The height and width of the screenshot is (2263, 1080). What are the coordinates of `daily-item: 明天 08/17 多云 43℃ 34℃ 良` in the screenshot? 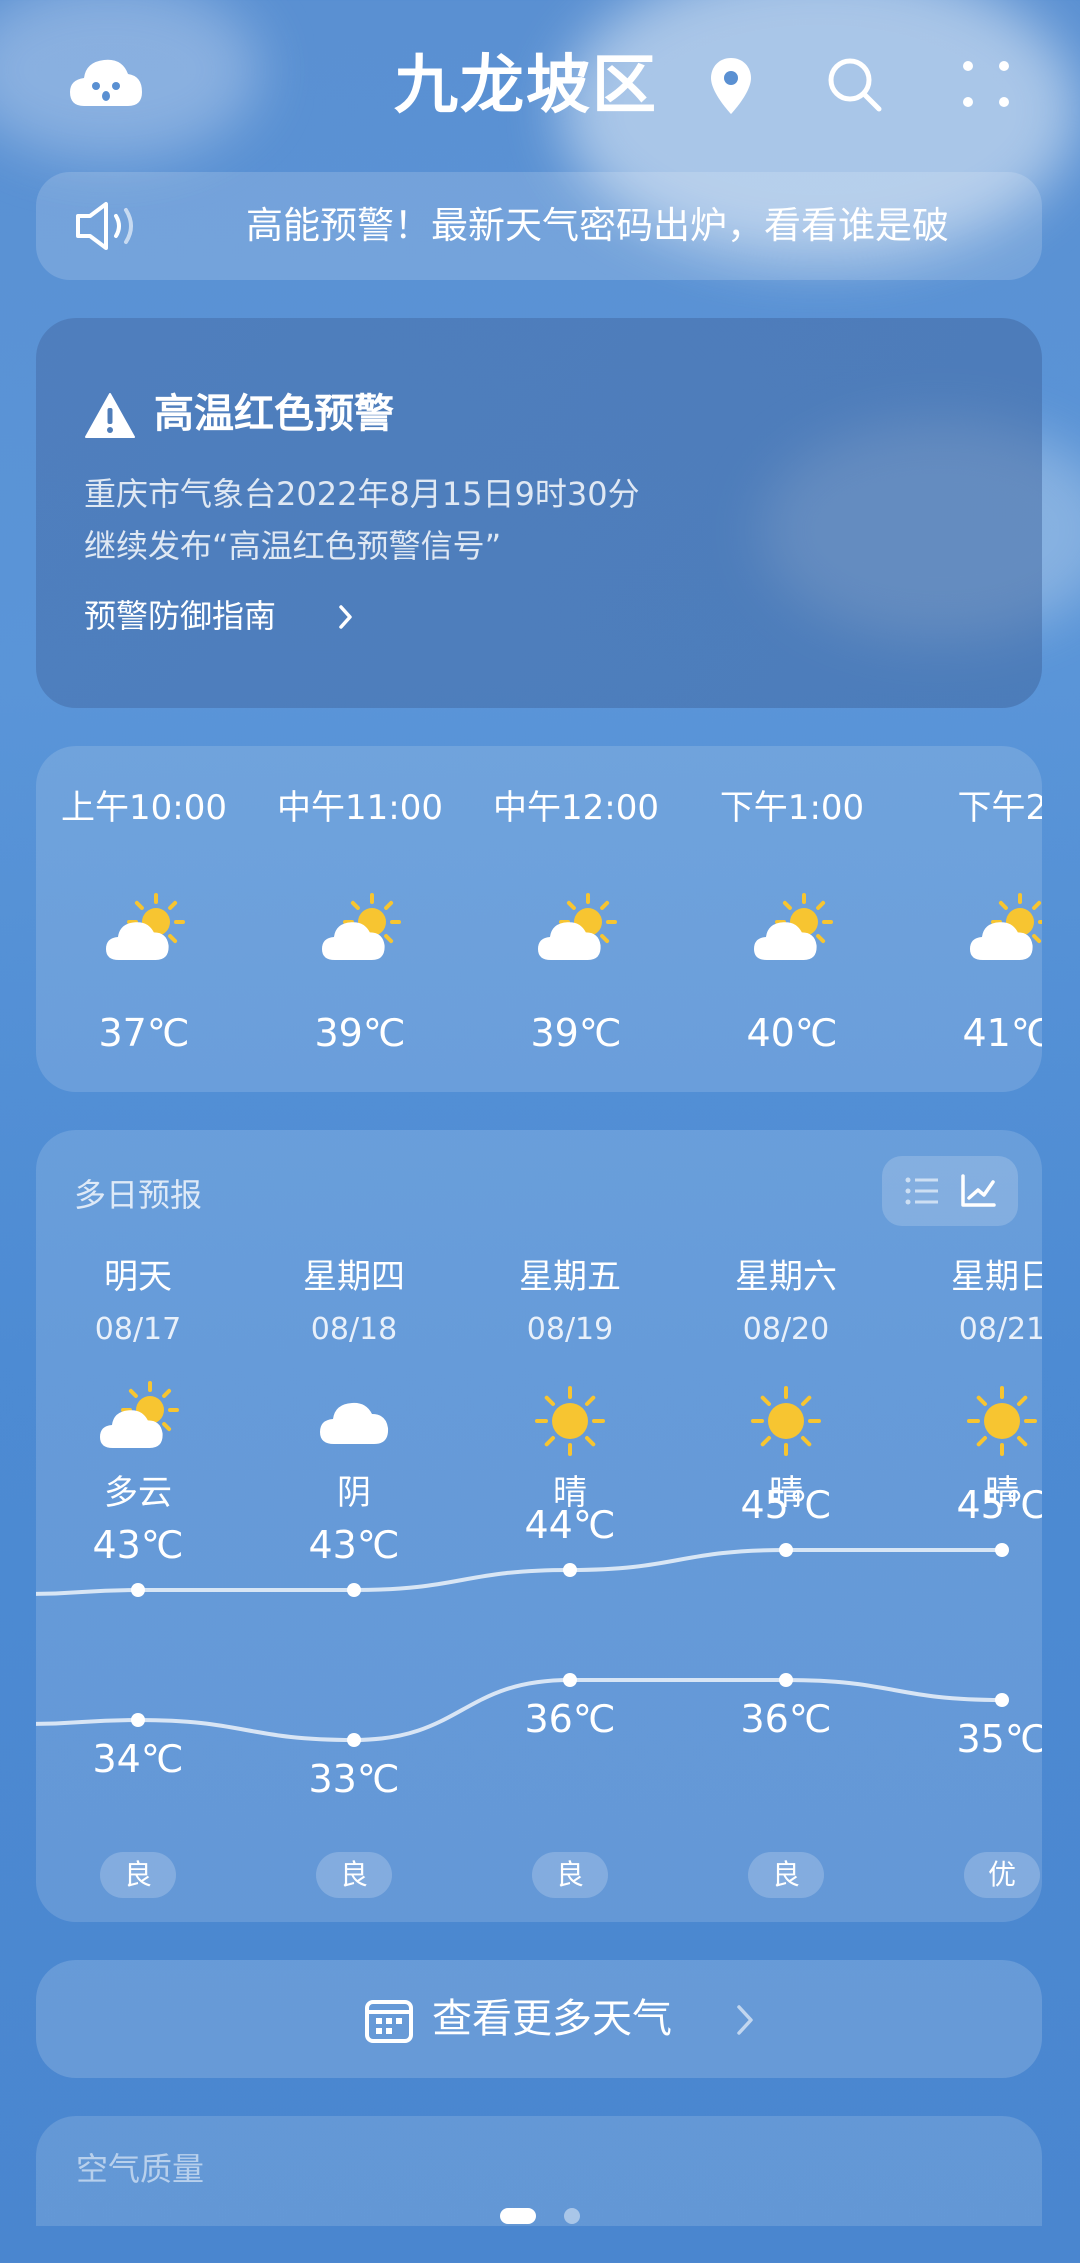 It's located at (138, 1526).